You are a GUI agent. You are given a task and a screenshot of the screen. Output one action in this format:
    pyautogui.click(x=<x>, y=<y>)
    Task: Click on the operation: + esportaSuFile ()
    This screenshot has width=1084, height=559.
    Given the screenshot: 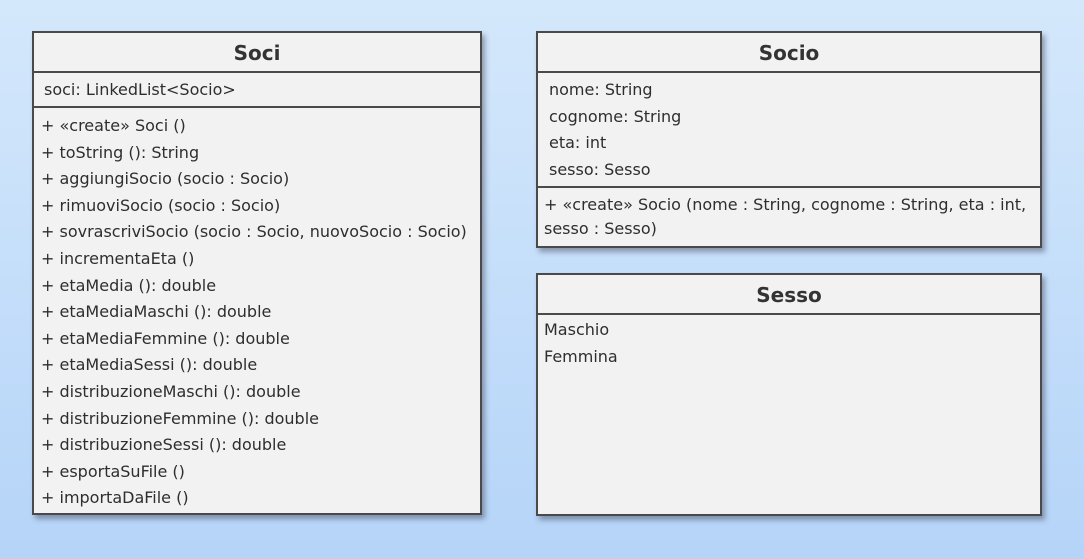 What is the action you would take?
    pyautogui.click(x=113, y=471)
    